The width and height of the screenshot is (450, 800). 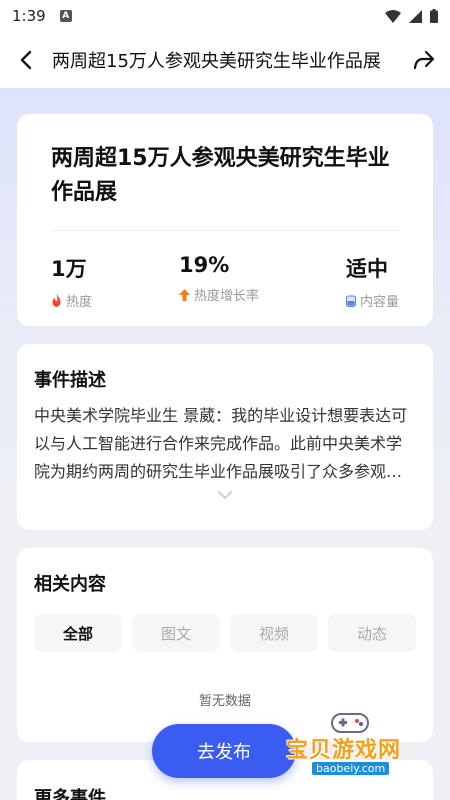 What do you see at coordinates (225, 16) in the screenshot?
I see `status-bar: 1:39 A` at bounding box center [225, 16].